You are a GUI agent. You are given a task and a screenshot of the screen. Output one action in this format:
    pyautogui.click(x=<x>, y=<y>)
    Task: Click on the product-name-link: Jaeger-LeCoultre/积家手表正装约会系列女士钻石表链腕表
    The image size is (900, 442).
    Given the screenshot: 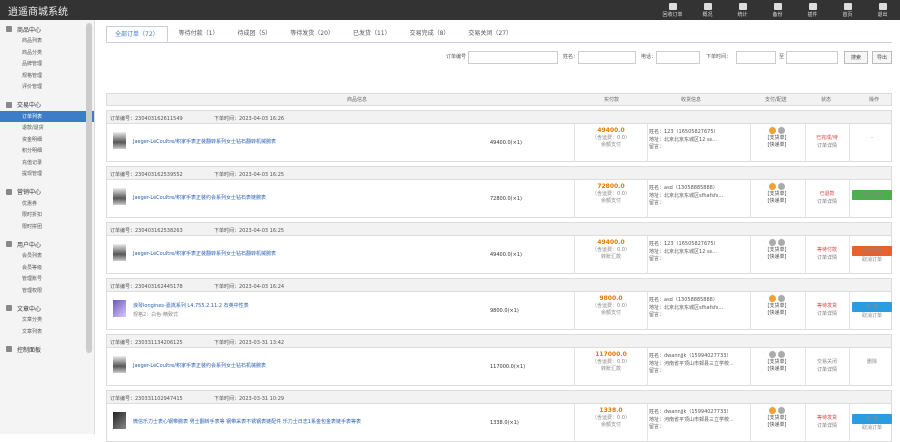 What is the action you would take?
    pyautogui.click(x=258, y=197)
    